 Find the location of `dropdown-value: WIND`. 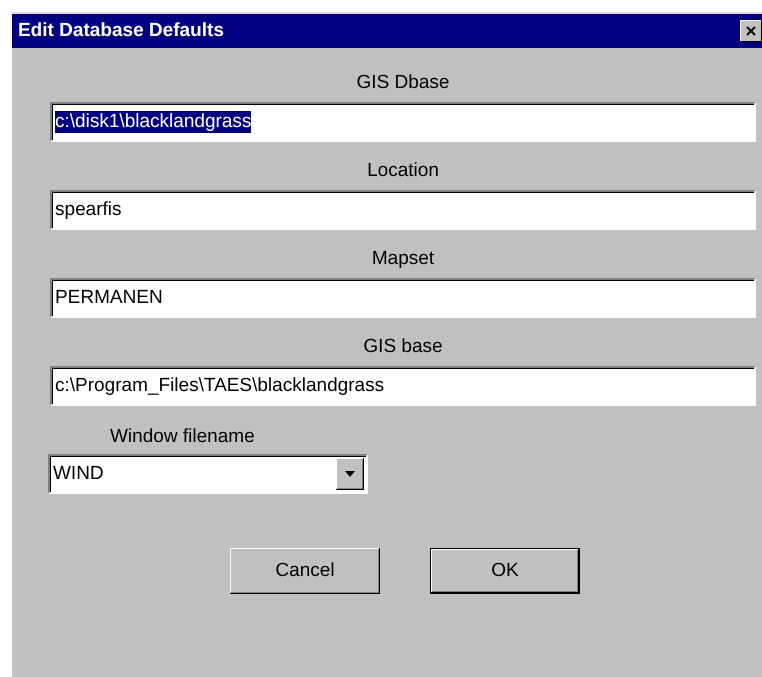

dropdown-value: WIND is located at coordinates (78, 474).